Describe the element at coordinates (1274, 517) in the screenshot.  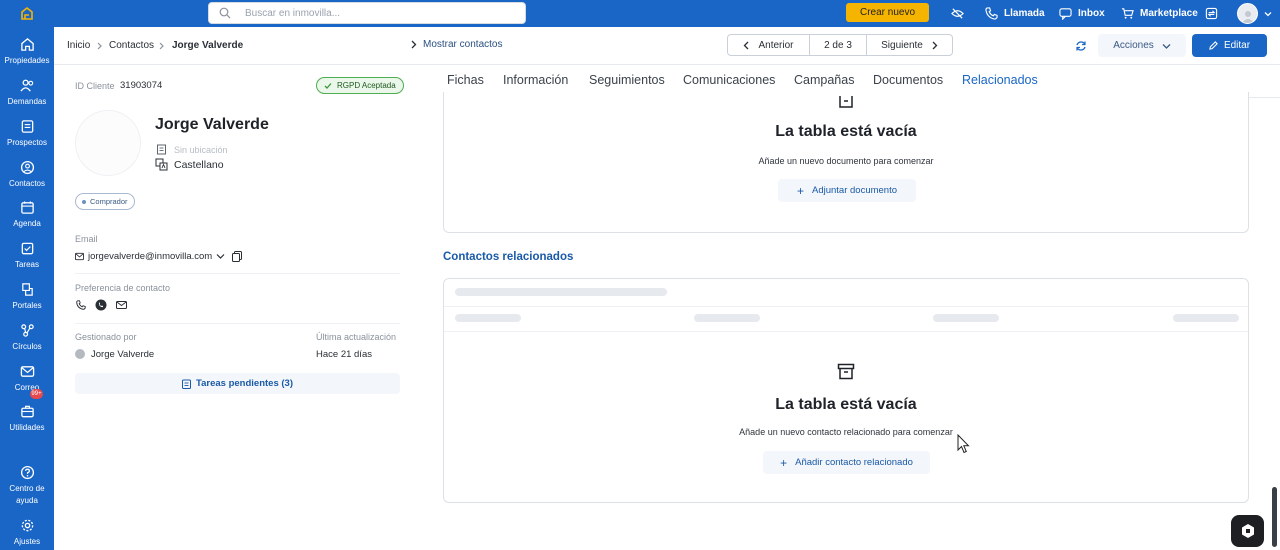
I see `scrollbar-thumb` at that location.